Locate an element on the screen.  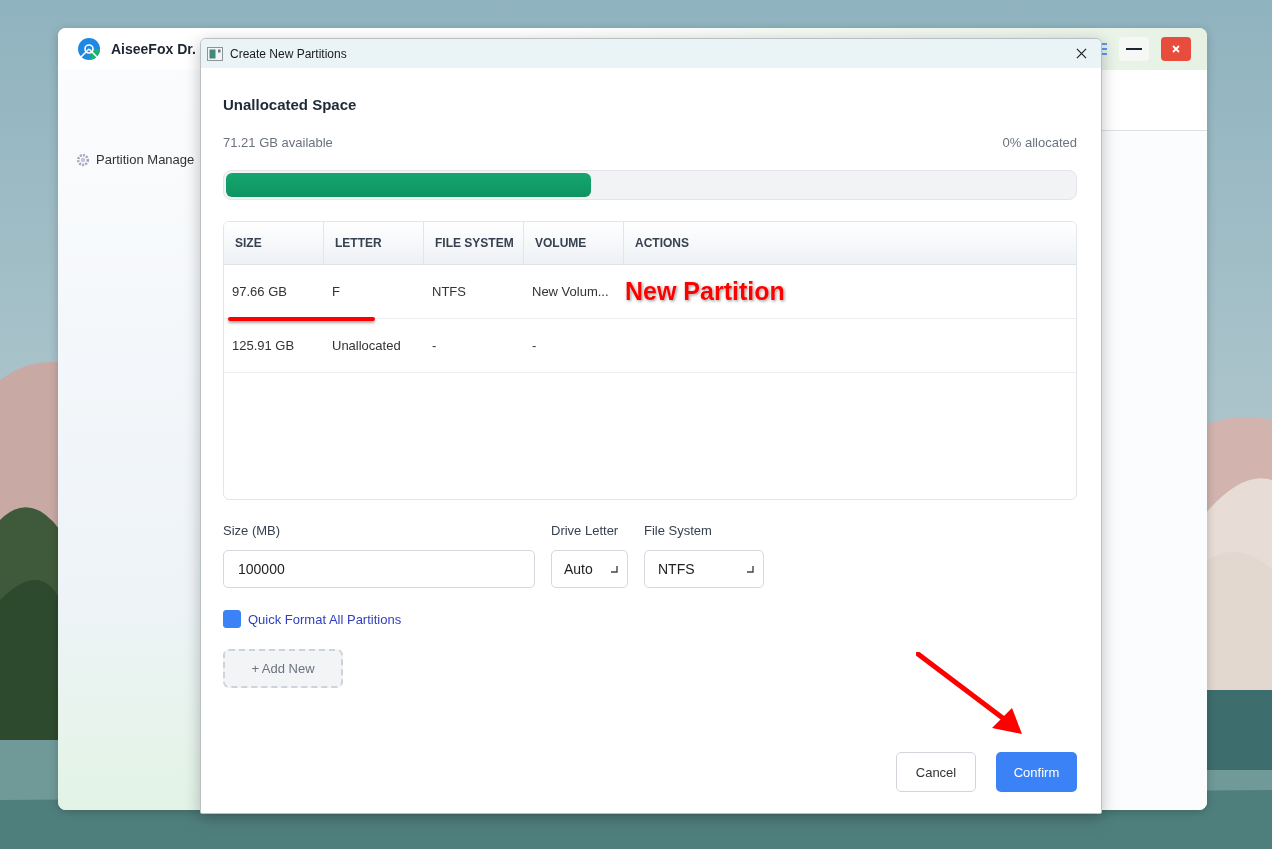
available-text: 71.21 GB available is located at coordinates (278, 142).